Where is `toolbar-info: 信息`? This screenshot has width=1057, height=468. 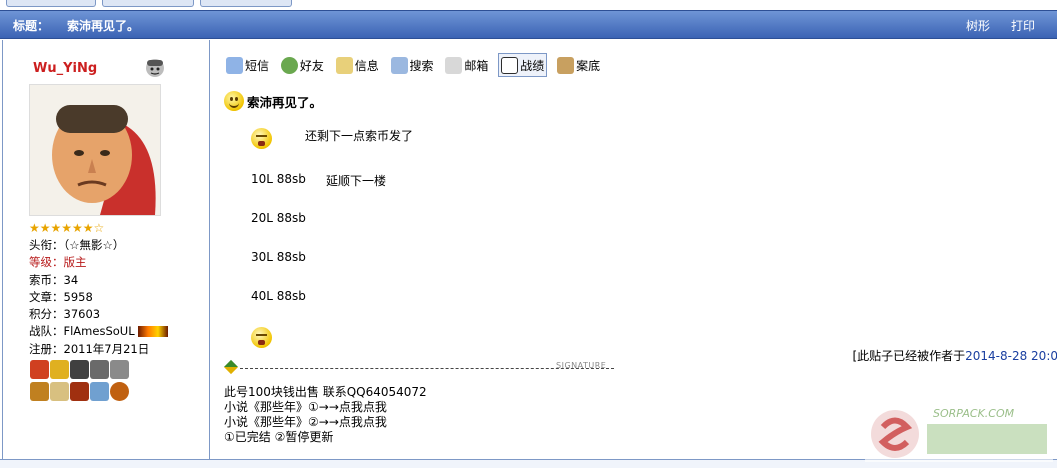 toolbar-info: 信息 is located at coordinates (357, 65).